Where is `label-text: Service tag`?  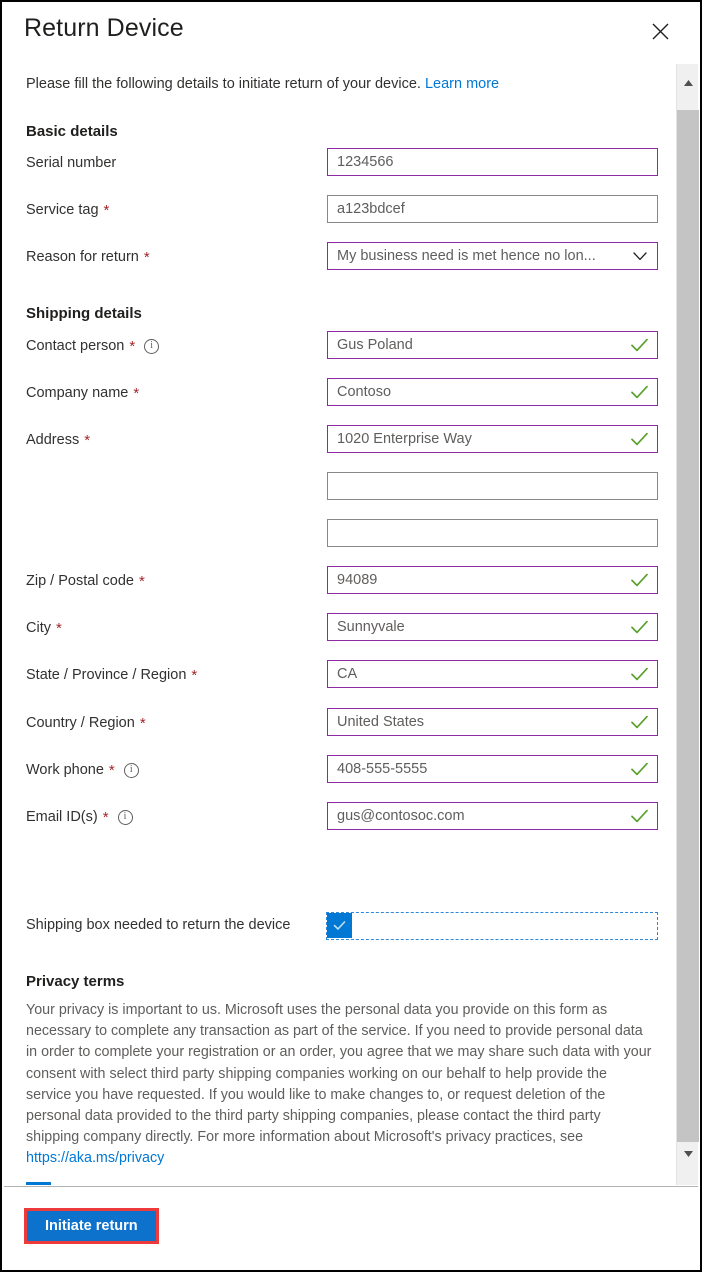 label-text: Service tag is located at coordinates (62, 210).